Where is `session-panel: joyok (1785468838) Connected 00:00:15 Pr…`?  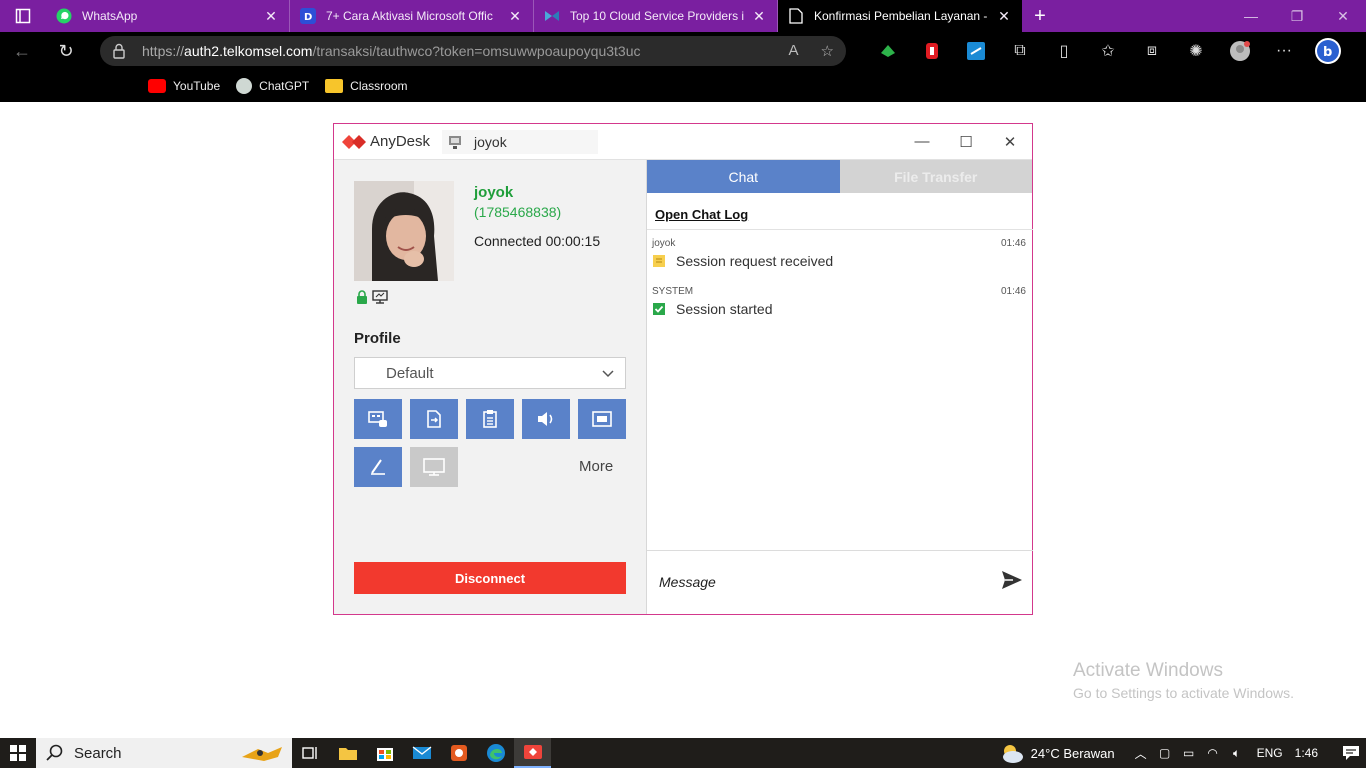 session-panel: joyok (1785468838) Connected 00:00:15 Pr… is located at coordinates (490, 387).